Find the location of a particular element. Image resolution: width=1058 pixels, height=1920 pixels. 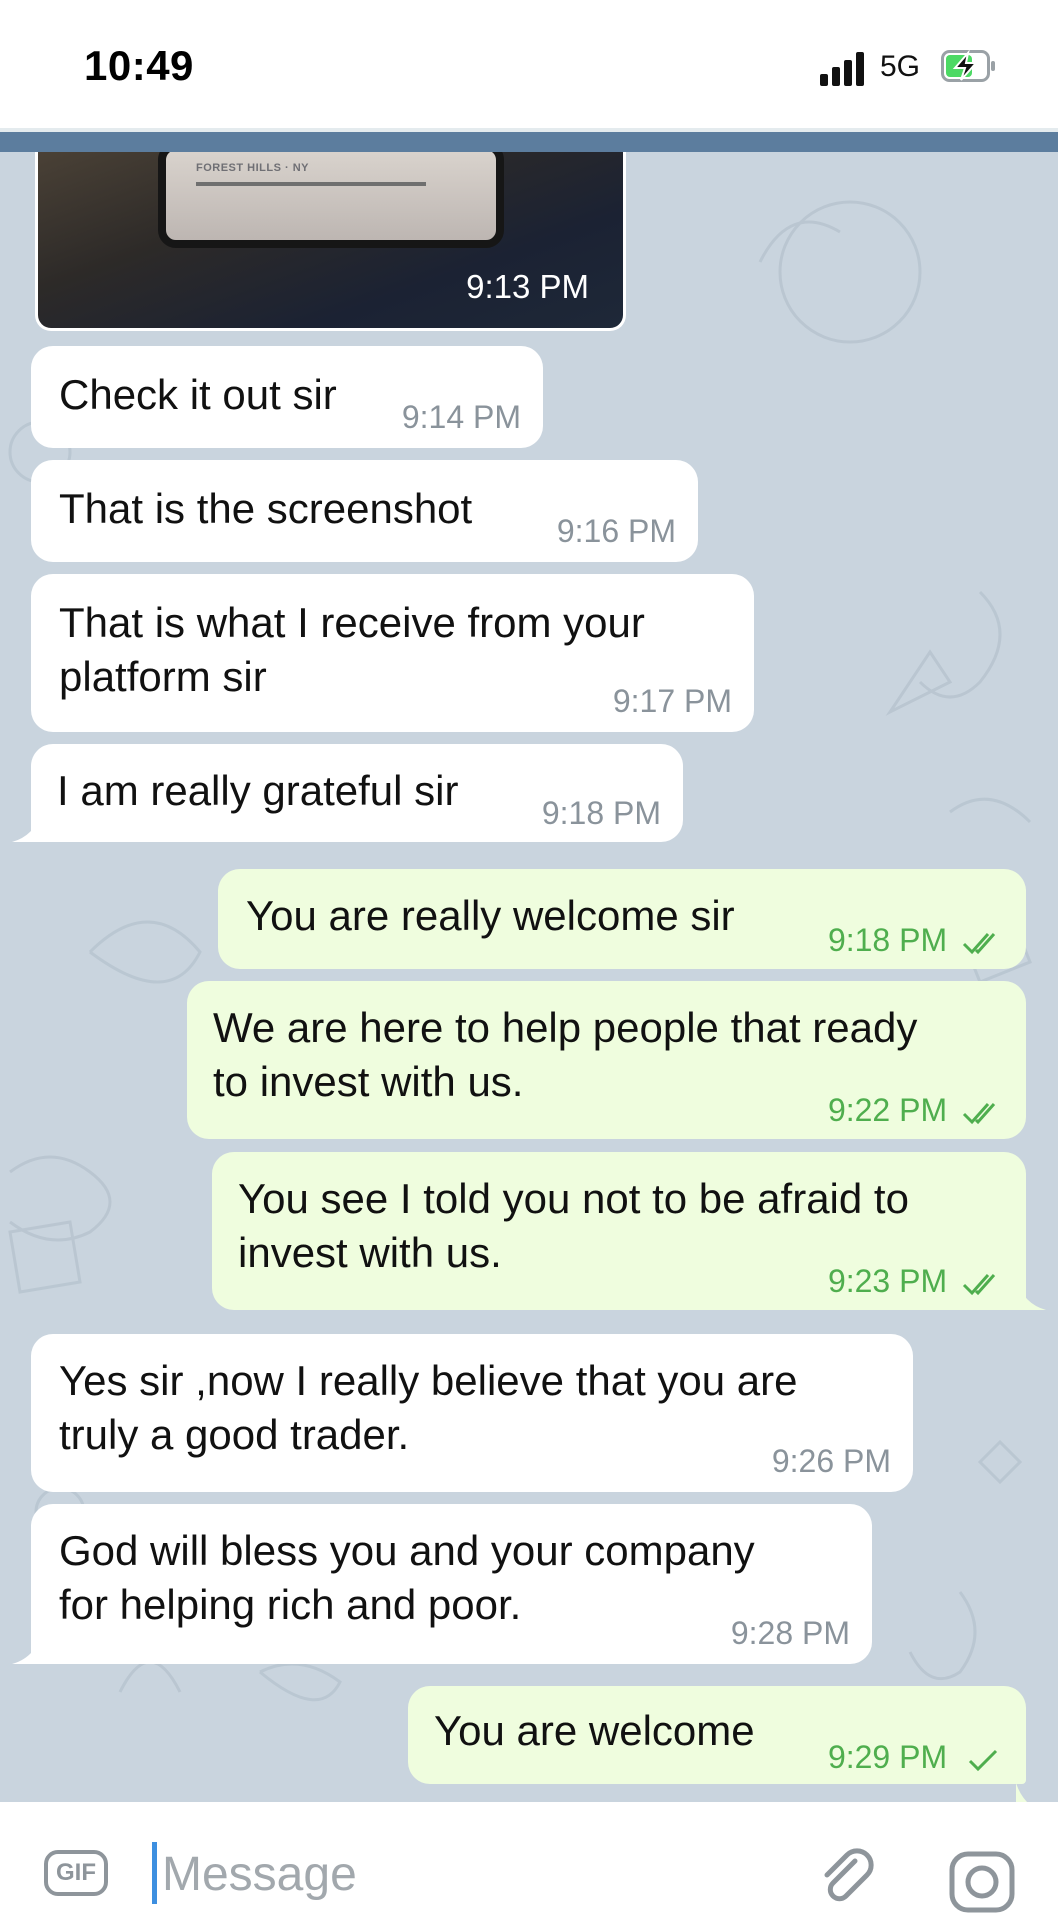

message-time: 9:28 PM is located at coordinates (790, 1633).